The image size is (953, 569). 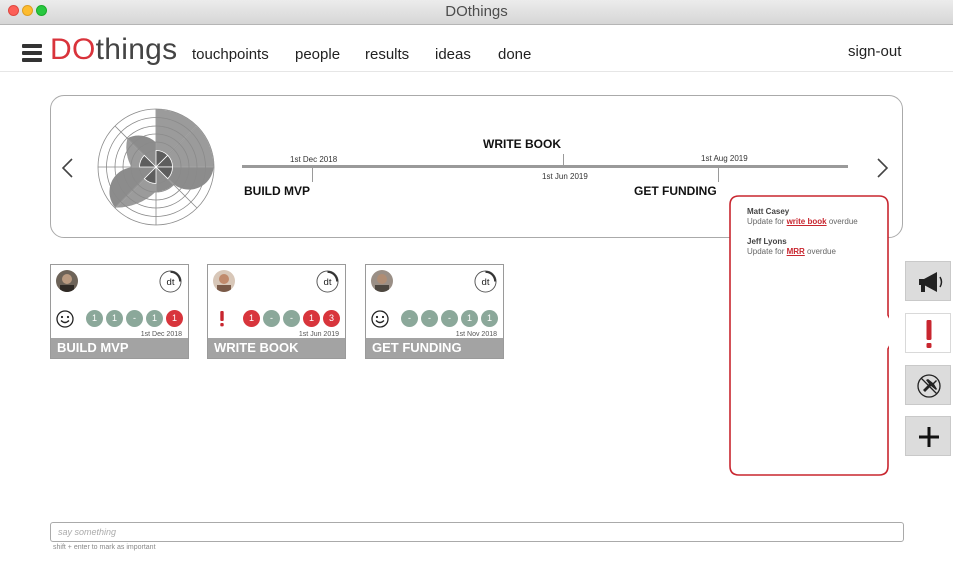 What do you see at coordinates (814, 246) in the screenshot?
I see `notification-item: Jeff Lyons Update for MRR overdue` at bounding box center [814, 246].